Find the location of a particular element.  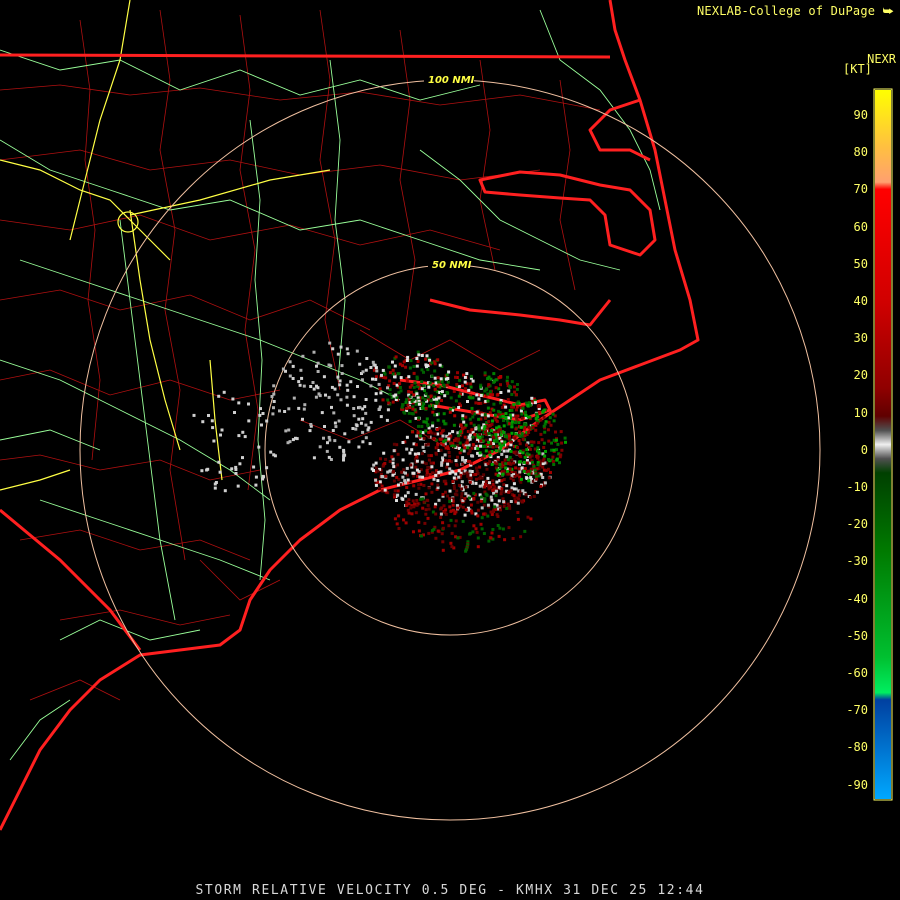

colorbar-tick: -40 is located at coordinates (857, 598).